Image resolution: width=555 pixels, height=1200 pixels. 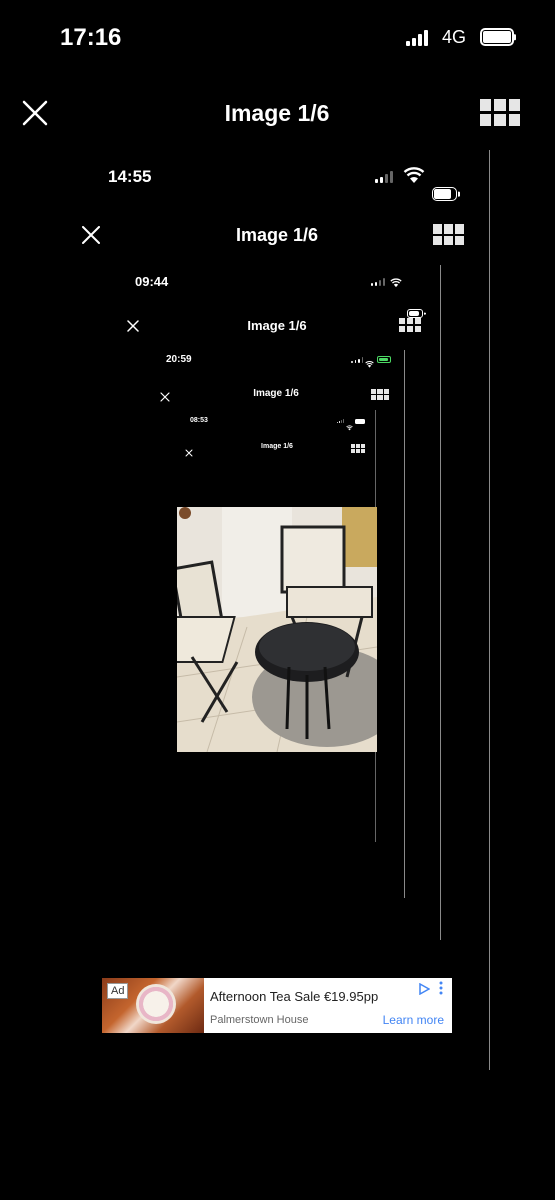 I want to click on status-time: 17:16, so click(x=91, y=37).